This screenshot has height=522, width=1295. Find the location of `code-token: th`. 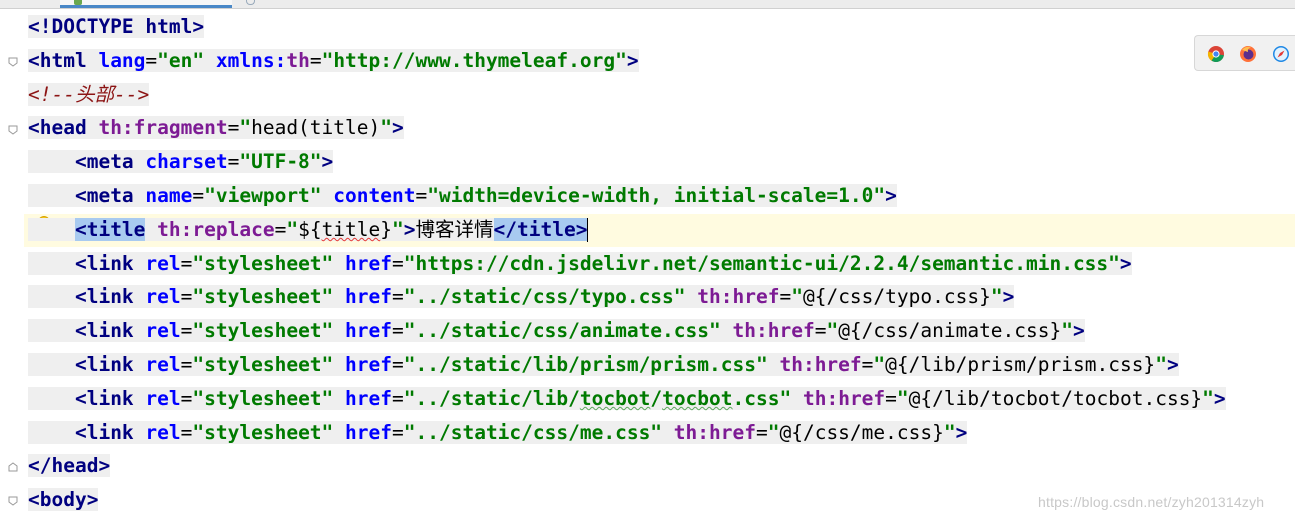

code-token: th is located at coordinates (298, 60).